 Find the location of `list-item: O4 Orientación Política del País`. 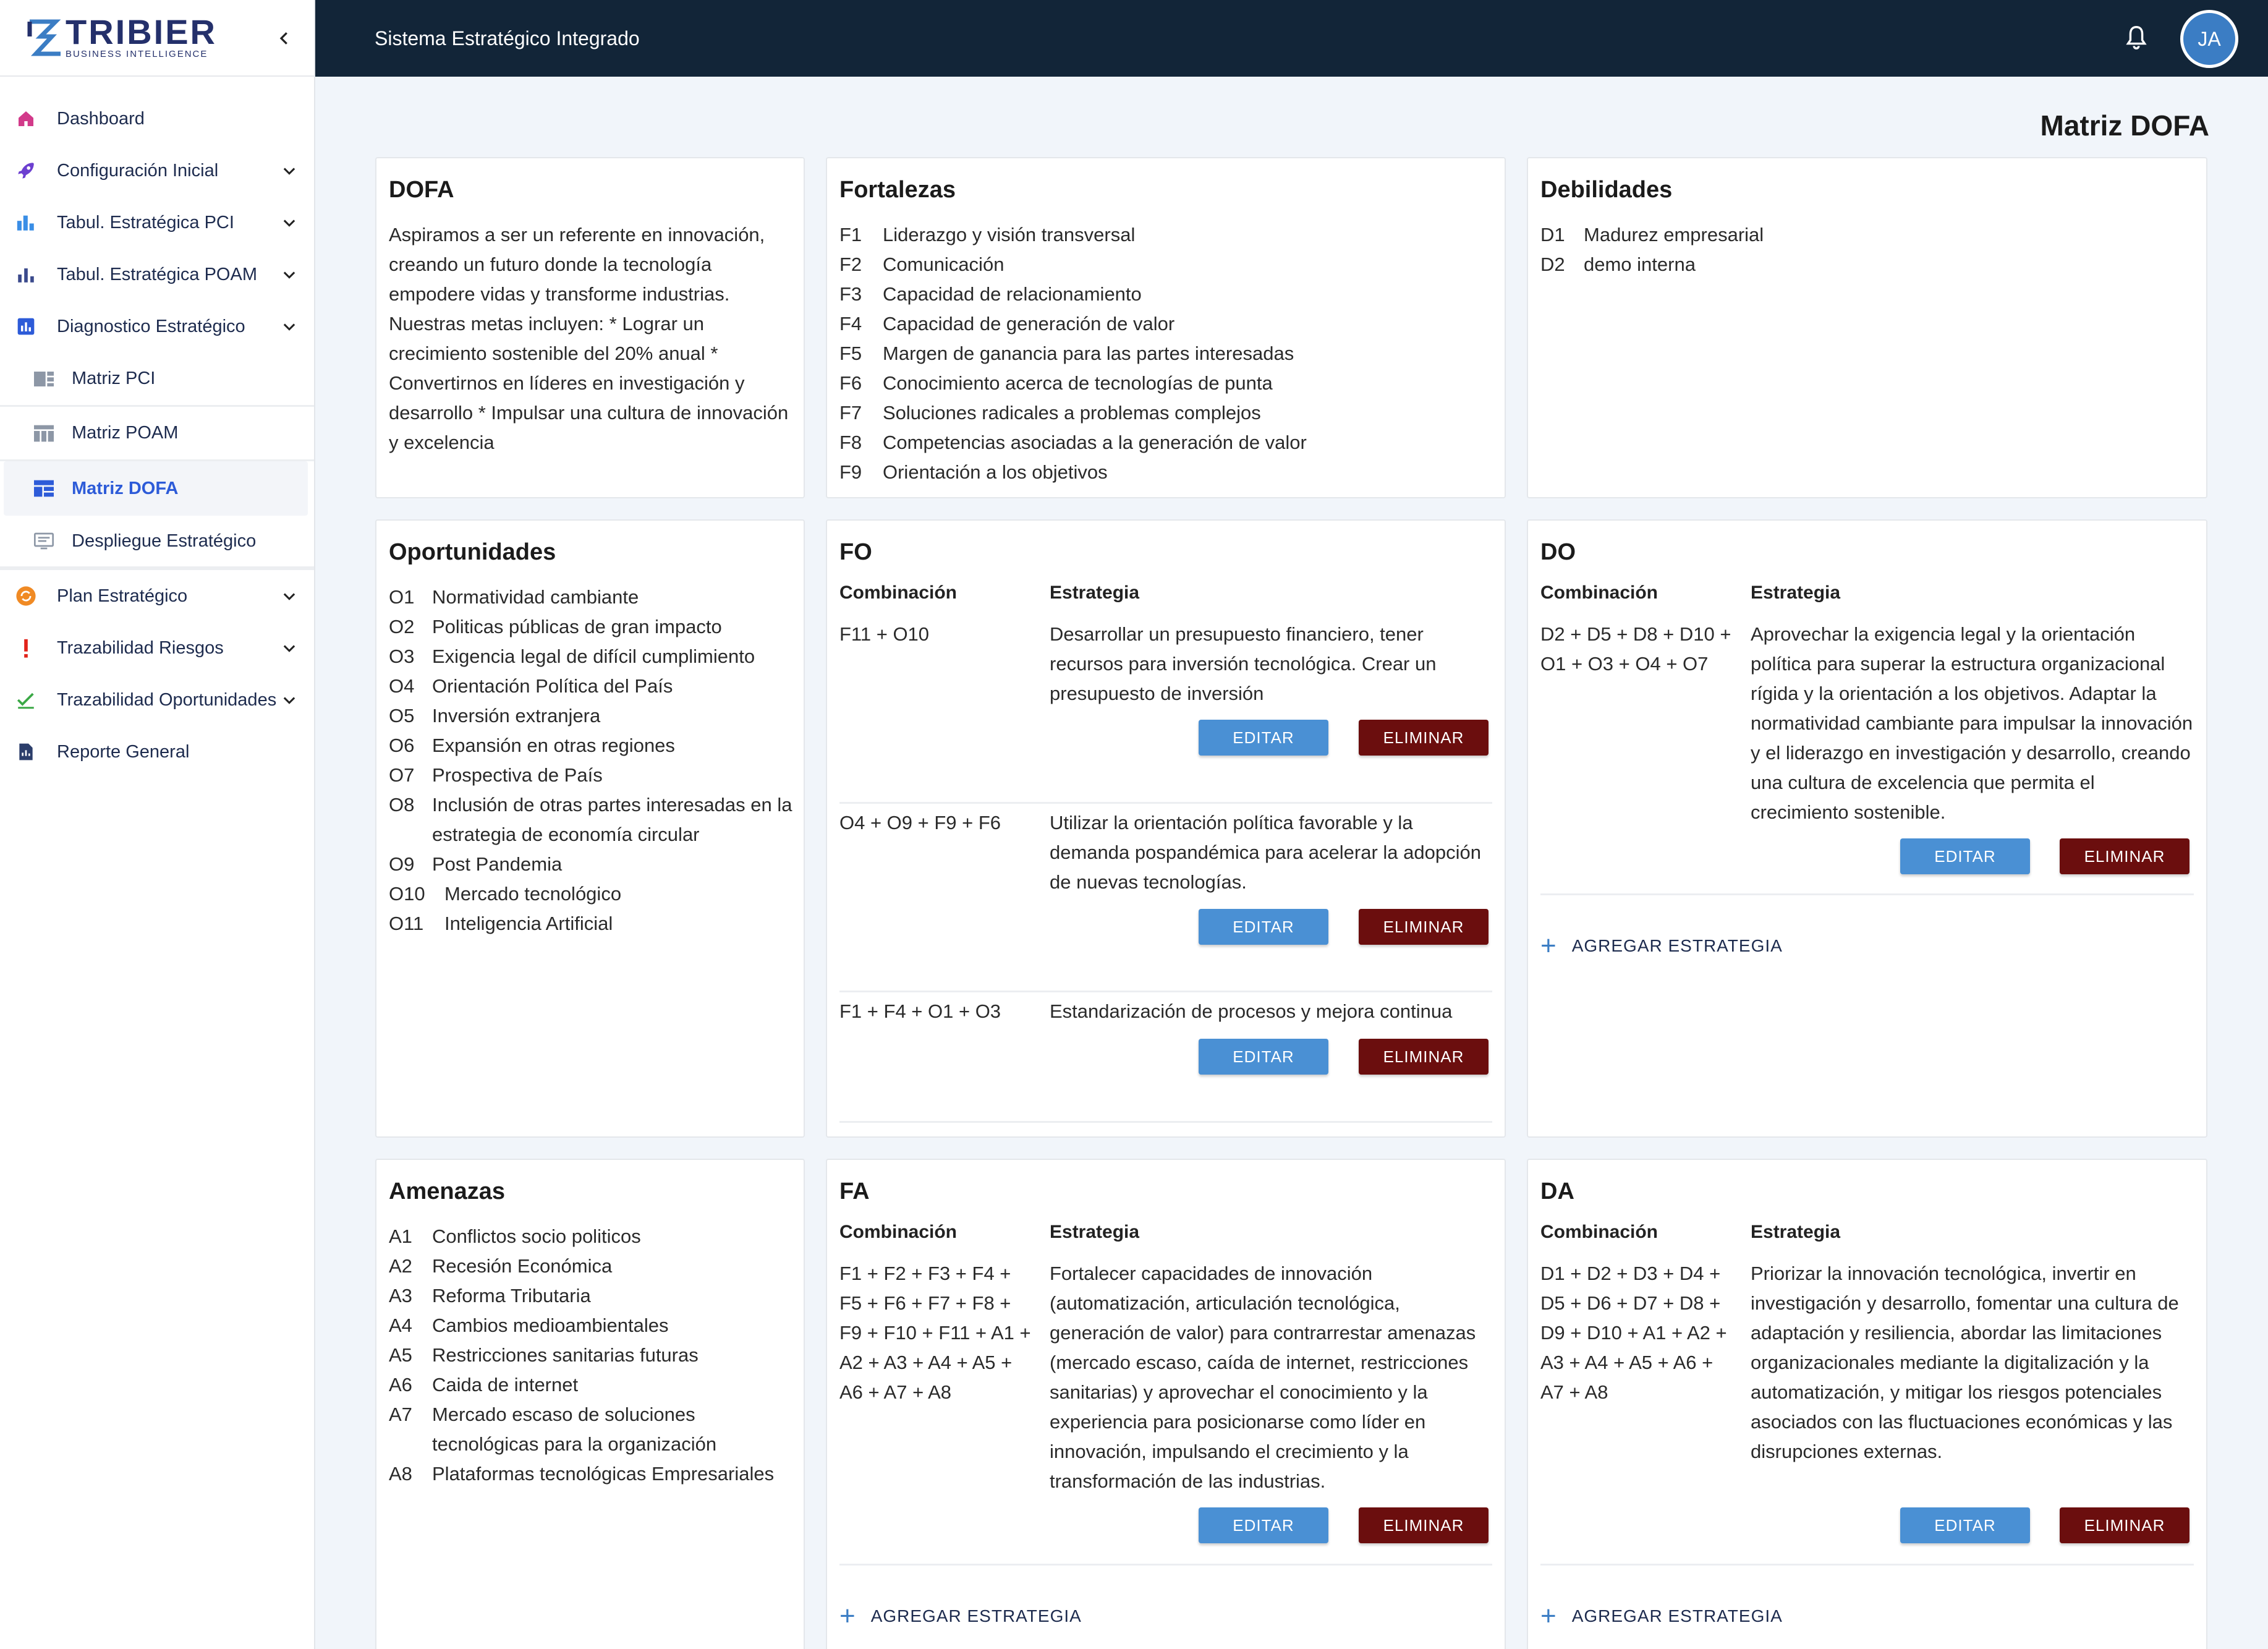

list-item: O4 Orientación Política del País is located at coordinates (591, 686).